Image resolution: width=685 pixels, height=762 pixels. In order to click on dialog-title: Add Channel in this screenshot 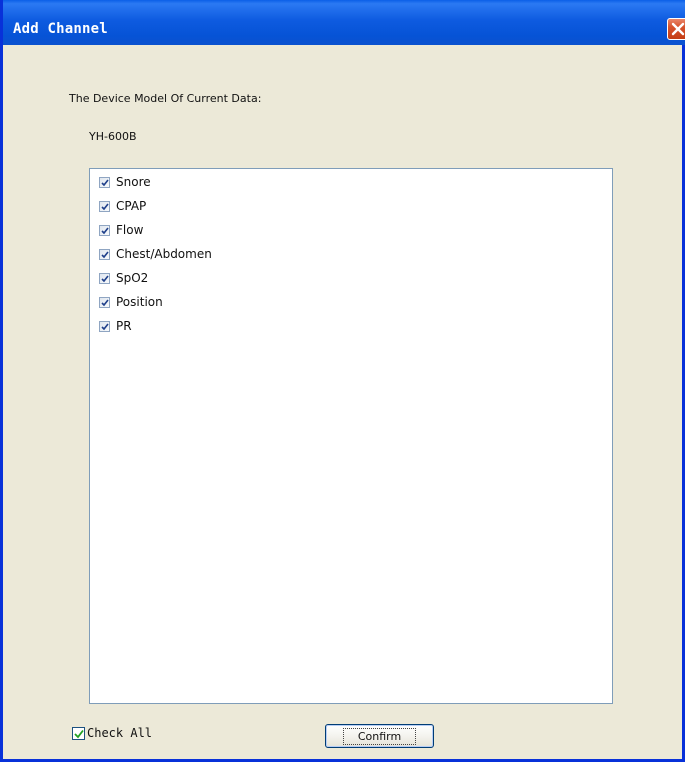, I will do `click(60, 29)`.